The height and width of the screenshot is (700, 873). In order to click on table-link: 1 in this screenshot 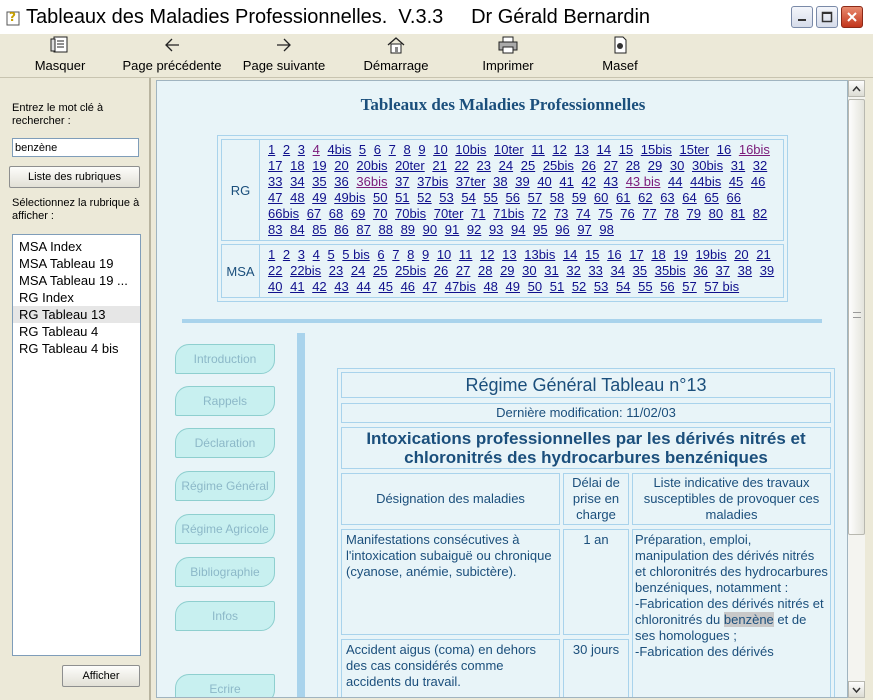, I will do `click(271, 254)`.